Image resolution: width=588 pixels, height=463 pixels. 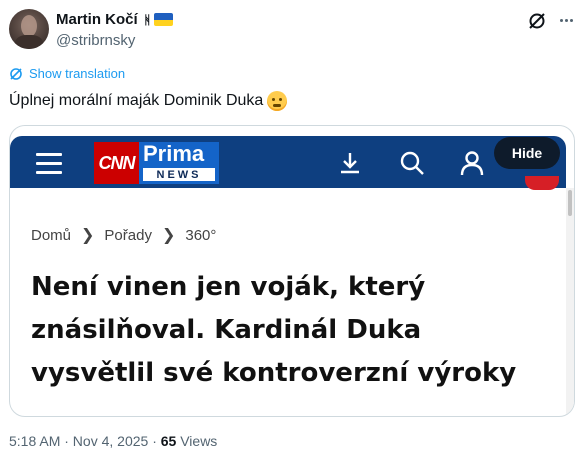 What do you see at coordinates (136, 100) in the screenshot?
I see `tweet-text-content: Úplnej morální maják Dominik Duka` at bounding box center [136, 100].